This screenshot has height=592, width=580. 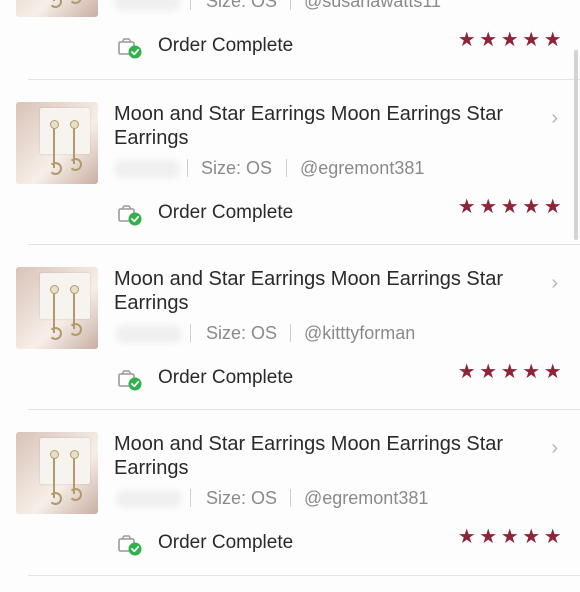 What do you see at coordinates (372, 6) in the screenshot?
I see `seller-username: @susanawatts11` at bounding box center [372, 6].